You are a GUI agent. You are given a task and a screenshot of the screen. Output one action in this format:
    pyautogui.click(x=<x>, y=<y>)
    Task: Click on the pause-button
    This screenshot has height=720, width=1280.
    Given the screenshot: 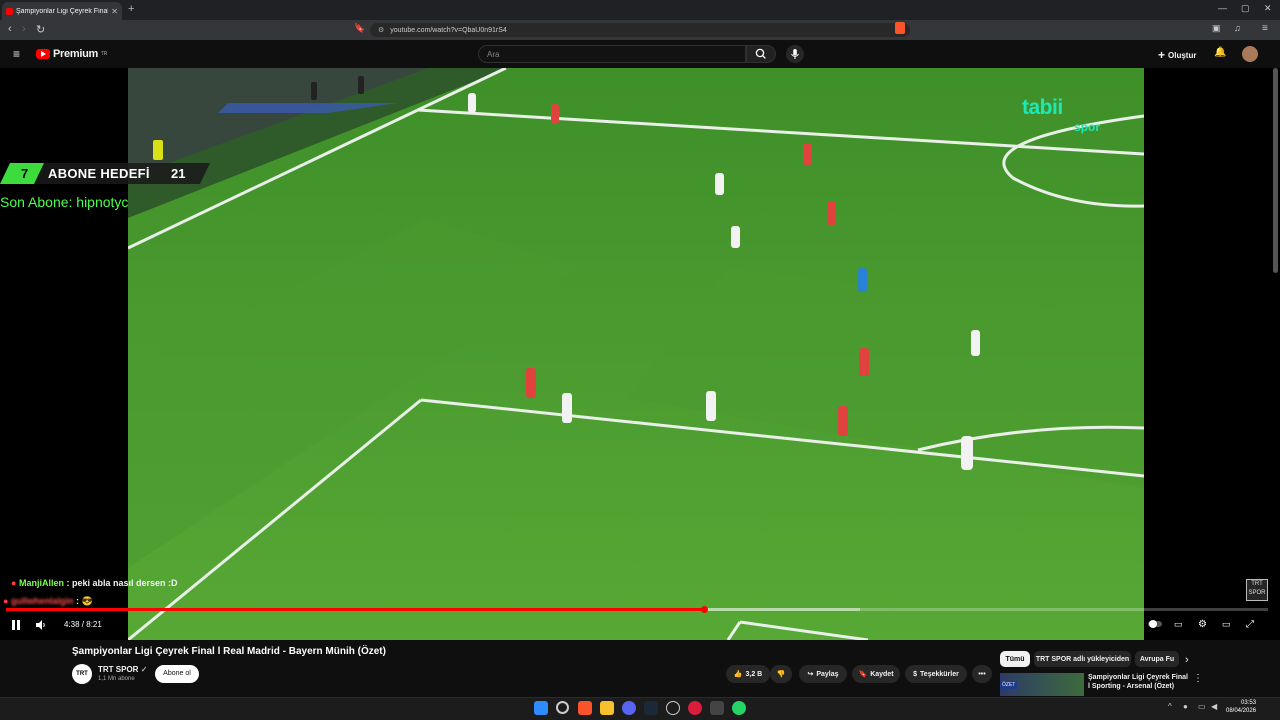 What is the action you would take?
    pyautogui.click(x=16, y=626)
    